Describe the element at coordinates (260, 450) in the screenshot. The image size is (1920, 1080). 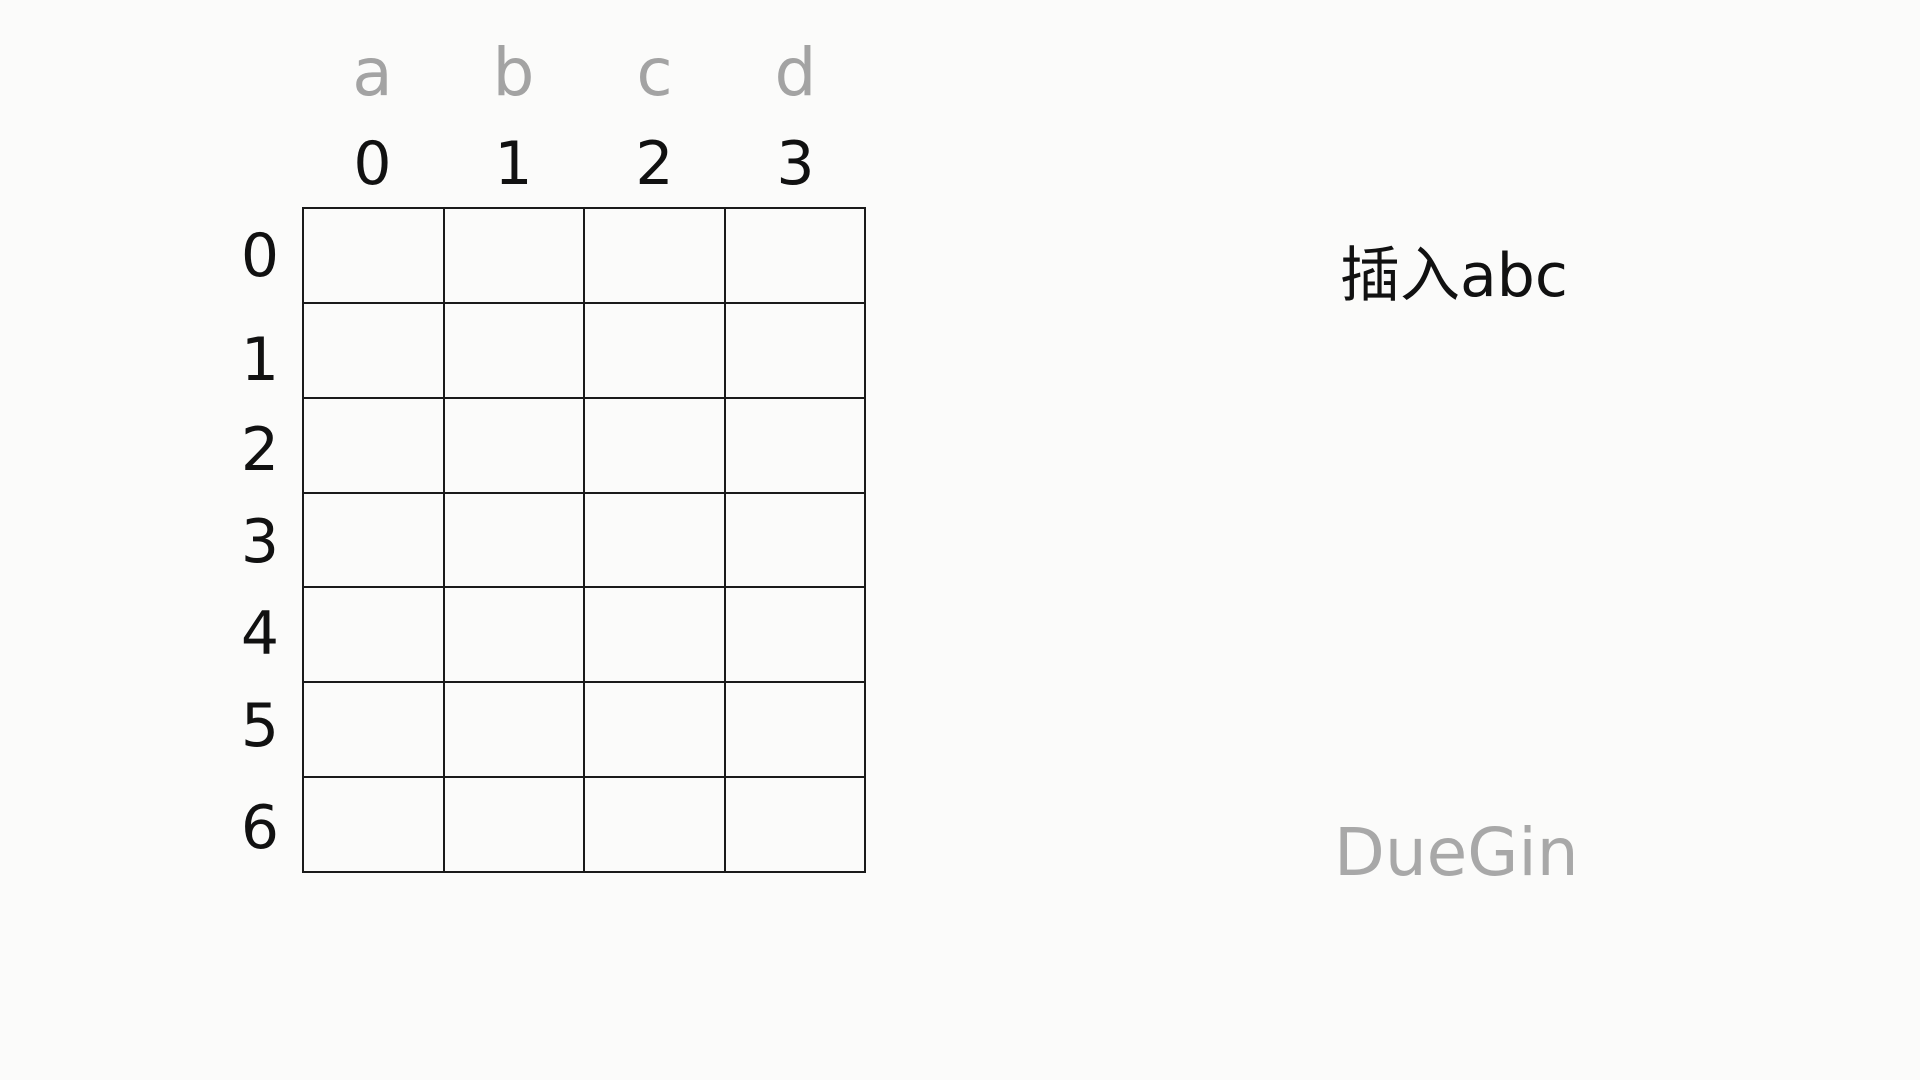
I see `row-index-2: 2` at that location.